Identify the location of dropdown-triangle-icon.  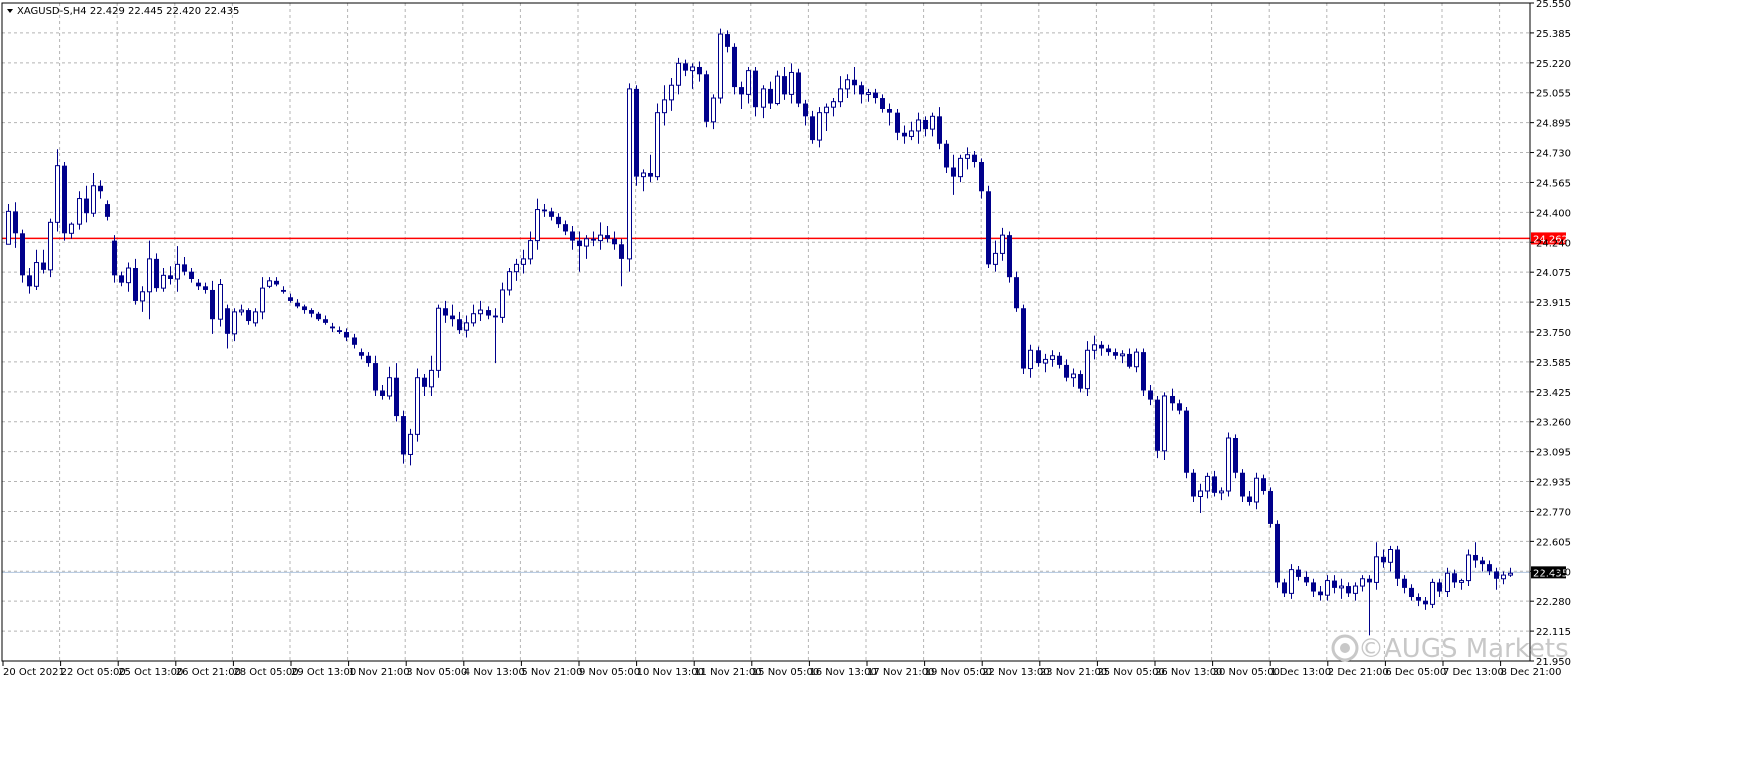
(10, 11).